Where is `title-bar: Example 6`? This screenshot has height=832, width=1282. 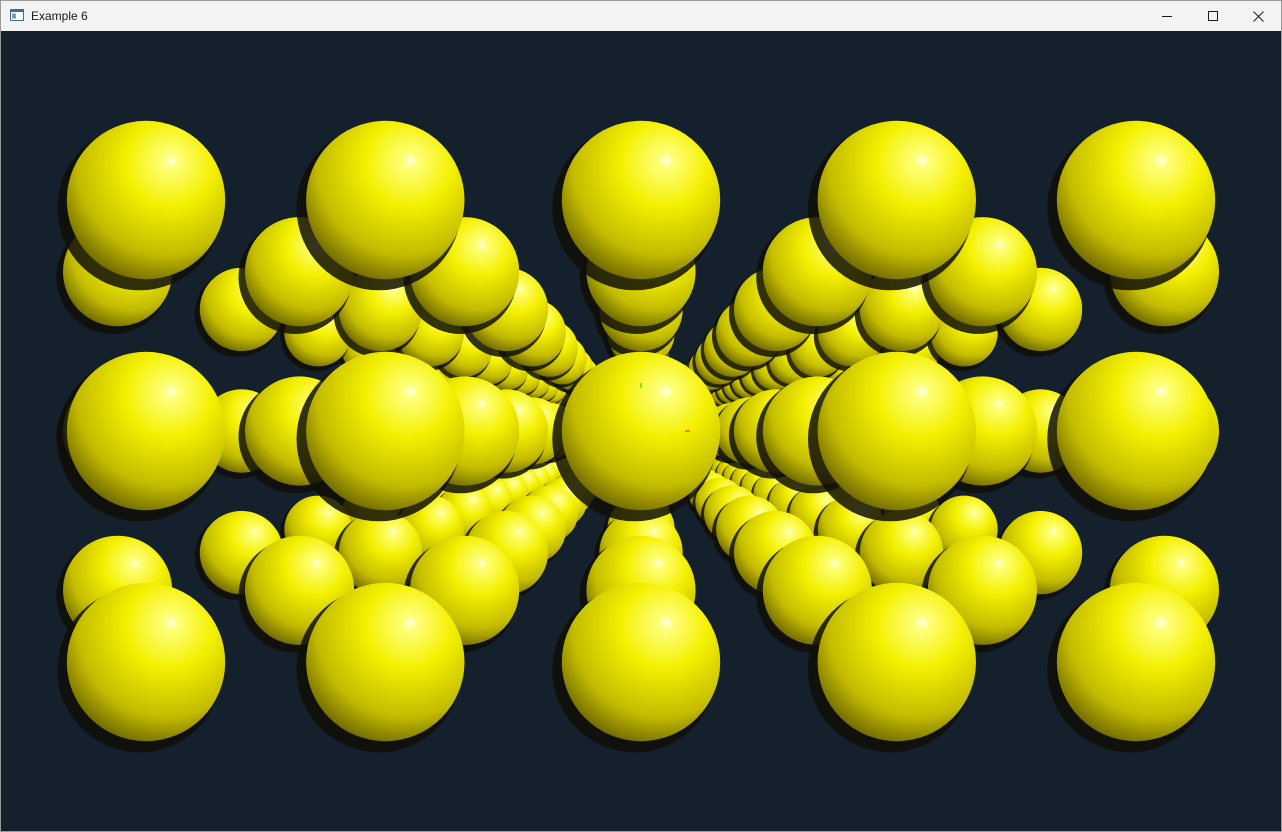
title-bar: Example 6 is located at coordinates (641, 16).